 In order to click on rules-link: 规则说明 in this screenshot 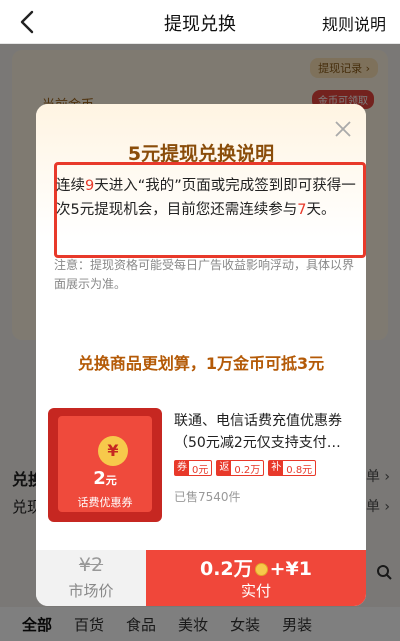, I will do `click(354, 23)`.